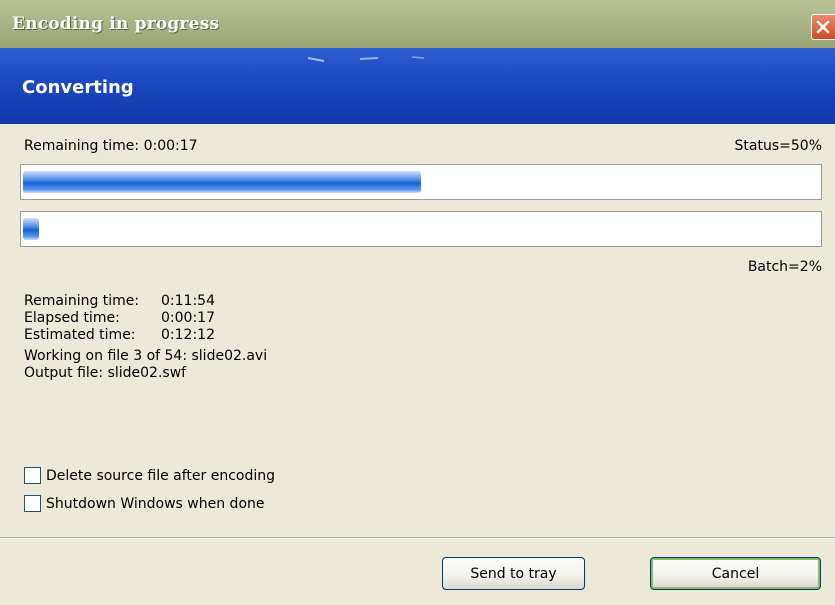 The width and height of the screenshot is (835, 605). Describe the element at coordinates (155, 503) in the screenshot. I see `shutdown-label: Shutdown Windows when done` at that location.